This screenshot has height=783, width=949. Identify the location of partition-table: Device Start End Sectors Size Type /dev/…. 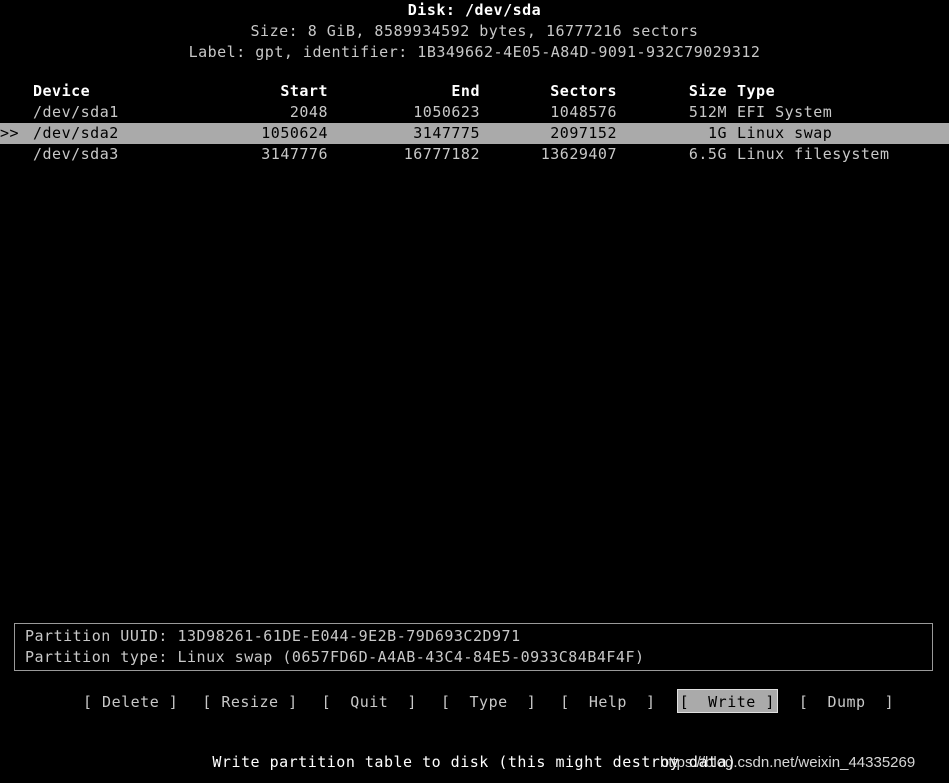
(474, 123).